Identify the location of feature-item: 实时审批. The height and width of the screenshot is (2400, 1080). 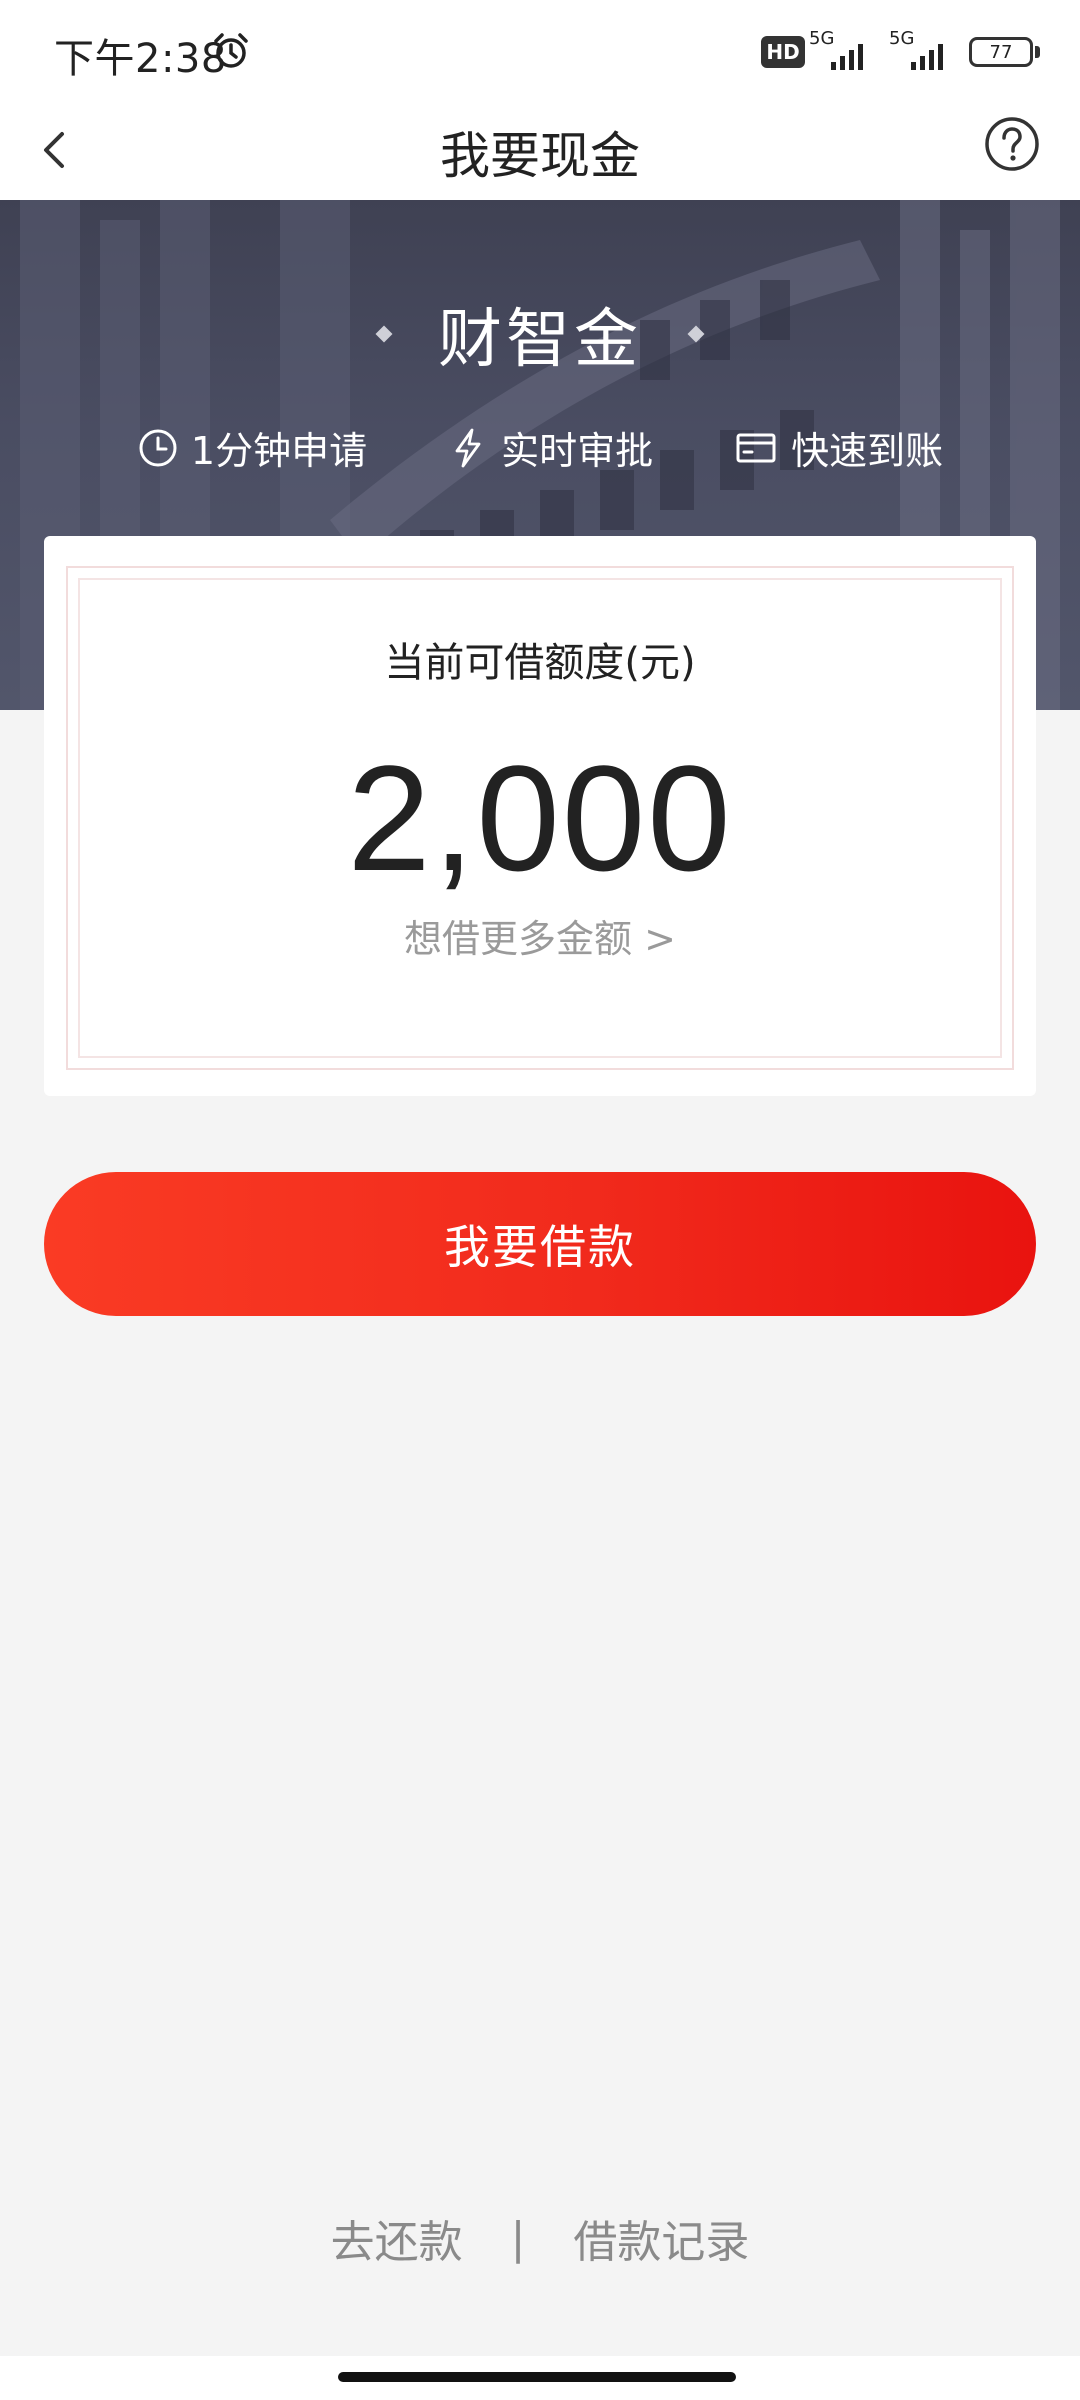
(550, 447).